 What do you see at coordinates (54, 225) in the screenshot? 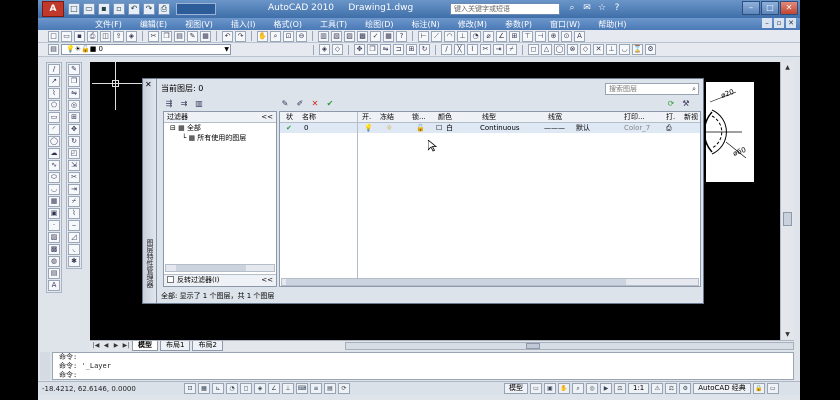
I see `point-icon: ·` at bounding box center [54, 225].